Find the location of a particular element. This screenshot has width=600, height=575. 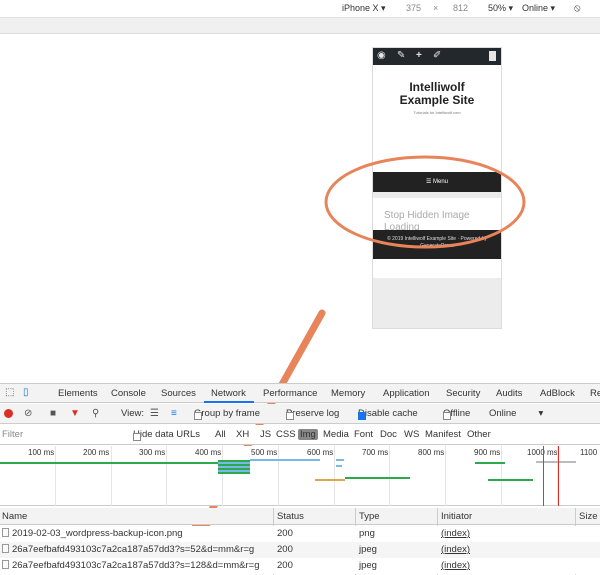

throttling-select: Online ▾ is located at coordinates (516, 413).